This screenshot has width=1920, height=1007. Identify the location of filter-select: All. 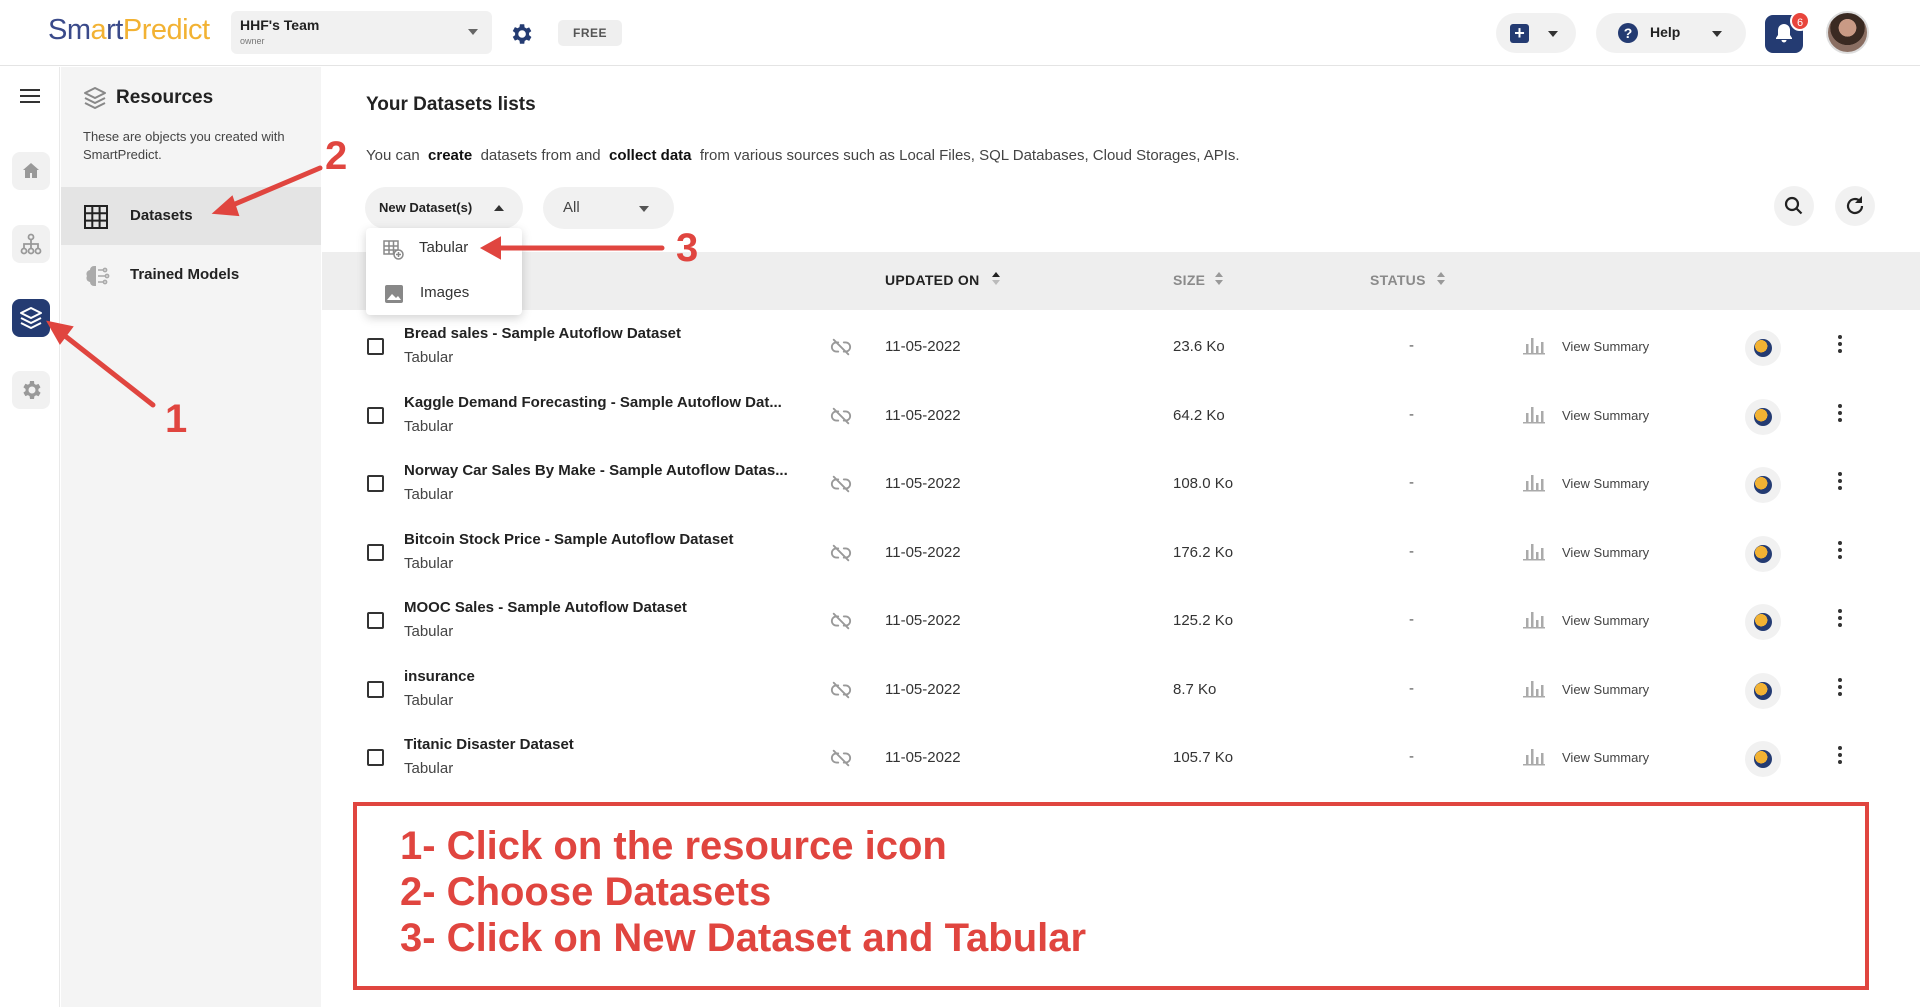
(608, 208).